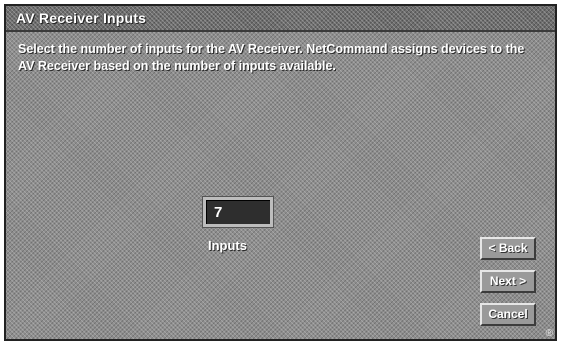  What do you see at coordinates (508, 281) in the screenshot?
I see `next-button: Next >` at bounding box center [508, 281].